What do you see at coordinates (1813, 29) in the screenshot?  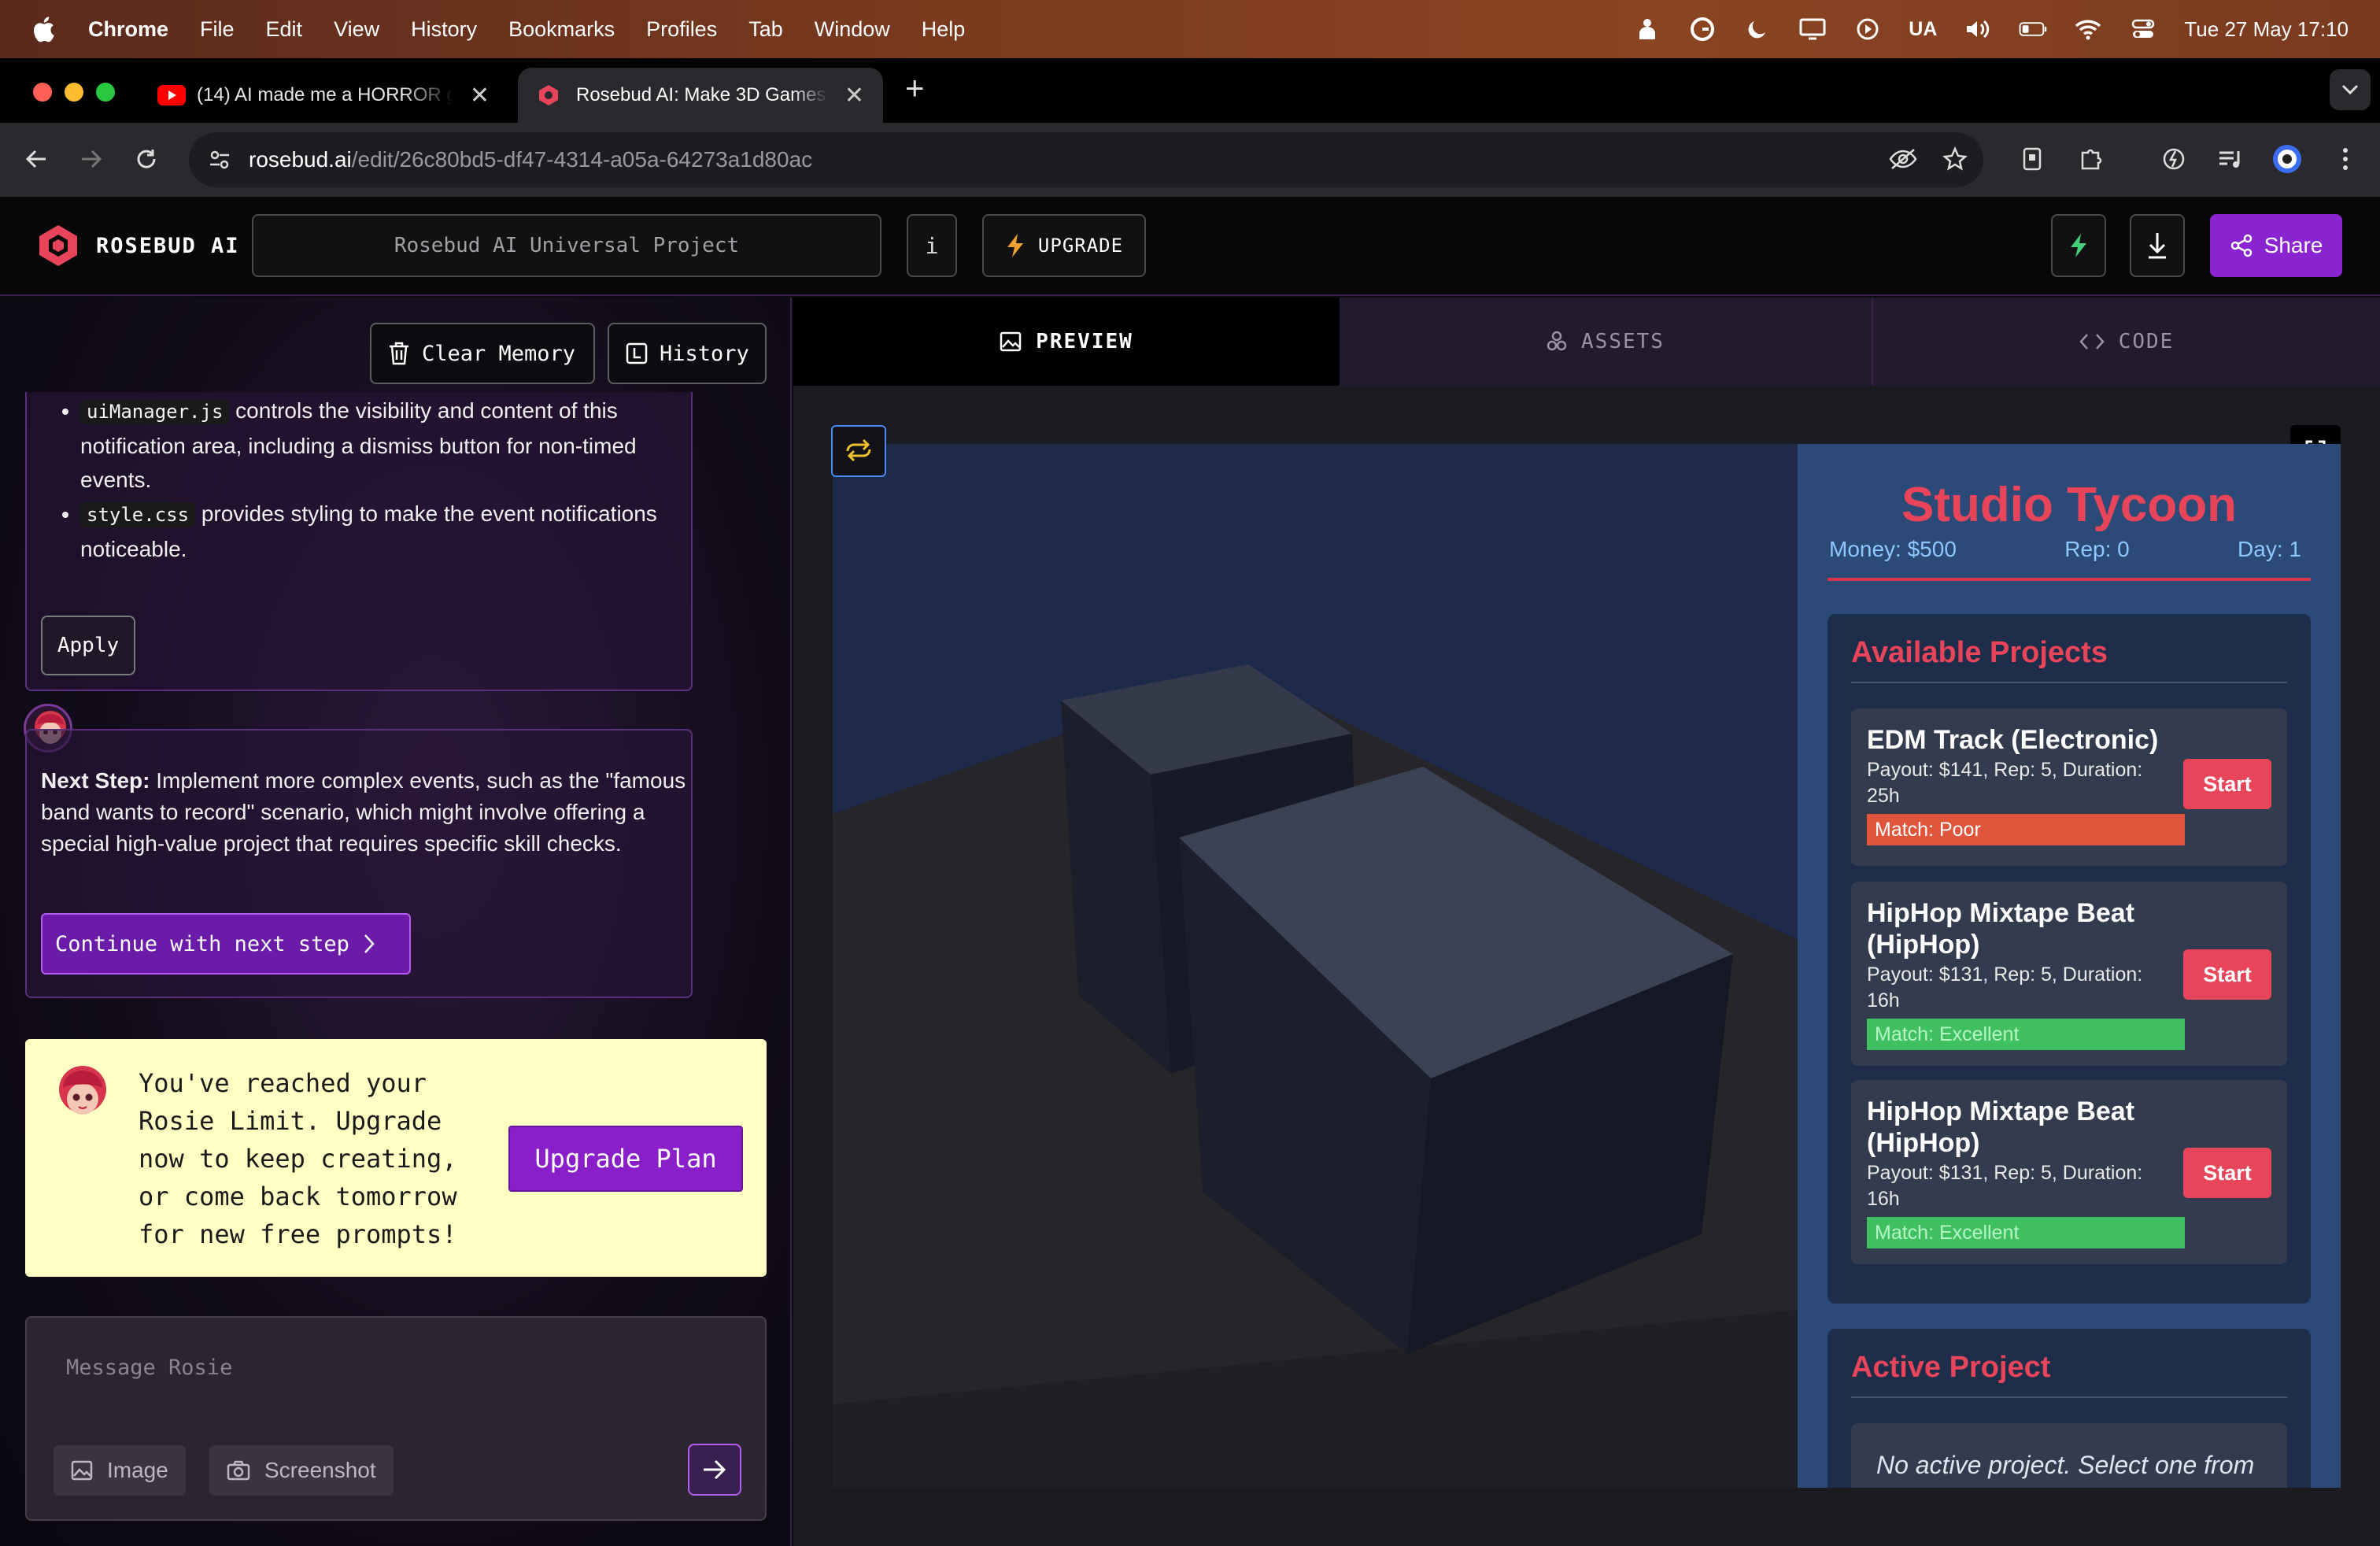 I see `display-icon` at bounding box center [1813, 29].